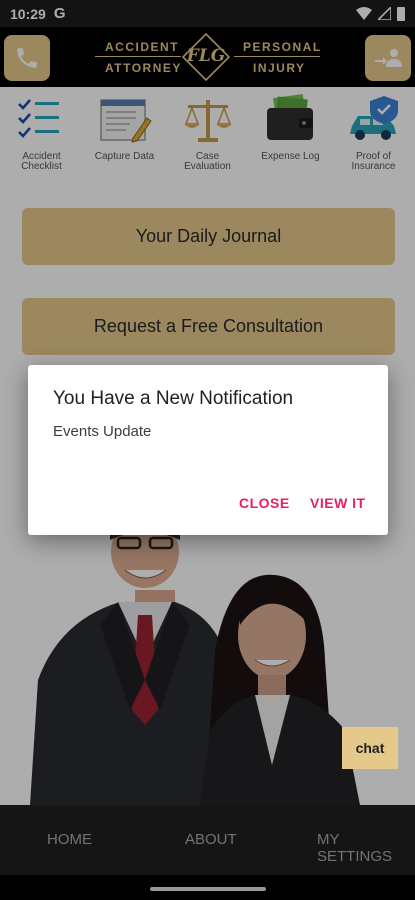  I want to click on dialog-close-button: CLOSE, so click(264, 503).